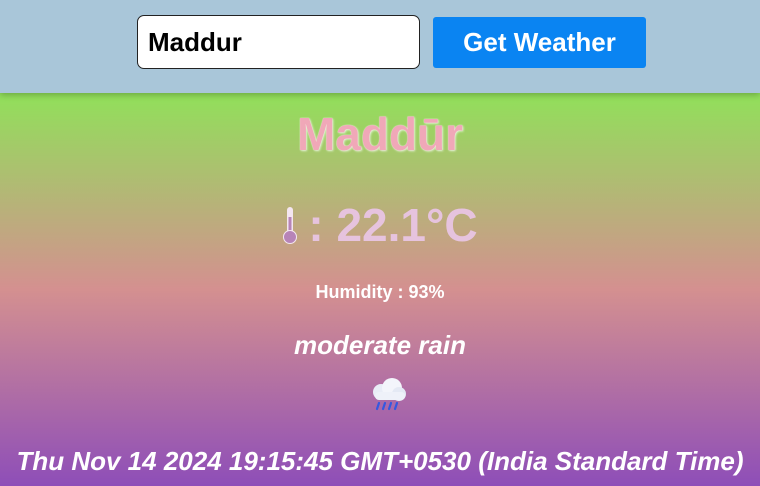 The image size is (760, 486). What do you see at coordinates (539, 42) in the screenshot?
I see `get-weather-button: Get Weather` at bounding box center [539, 42].